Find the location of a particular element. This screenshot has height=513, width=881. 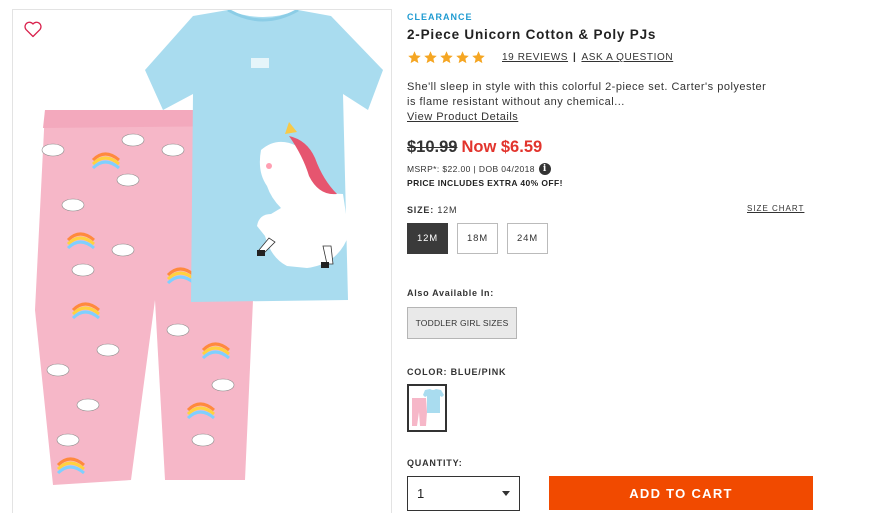

size-option-12m: 12M is located at coordinates (427, 238).